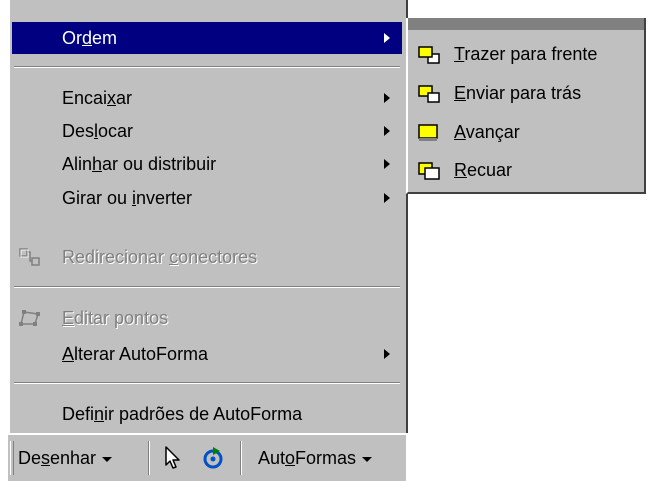 This screenshot has height=481, width=656. Describe the element at coordinates (29, 257) in the screenshot. I see `connector-icon` at that location.